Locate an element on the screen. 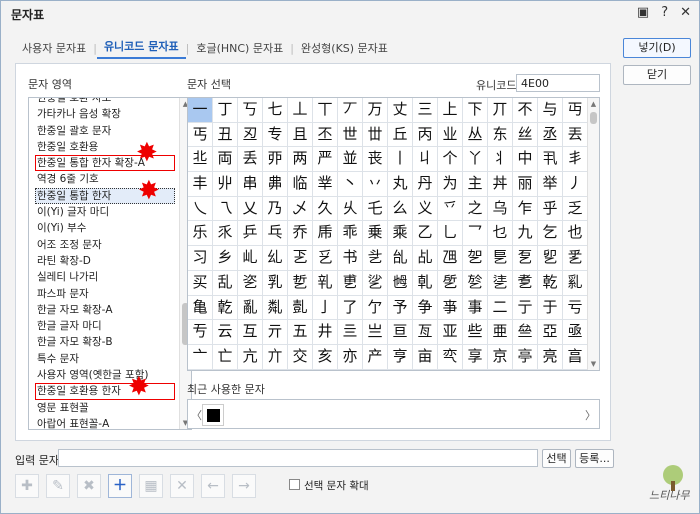 The height and width of the screenshot is (514, 700). char-cell: 乽 is located at coordinates (525, 283).